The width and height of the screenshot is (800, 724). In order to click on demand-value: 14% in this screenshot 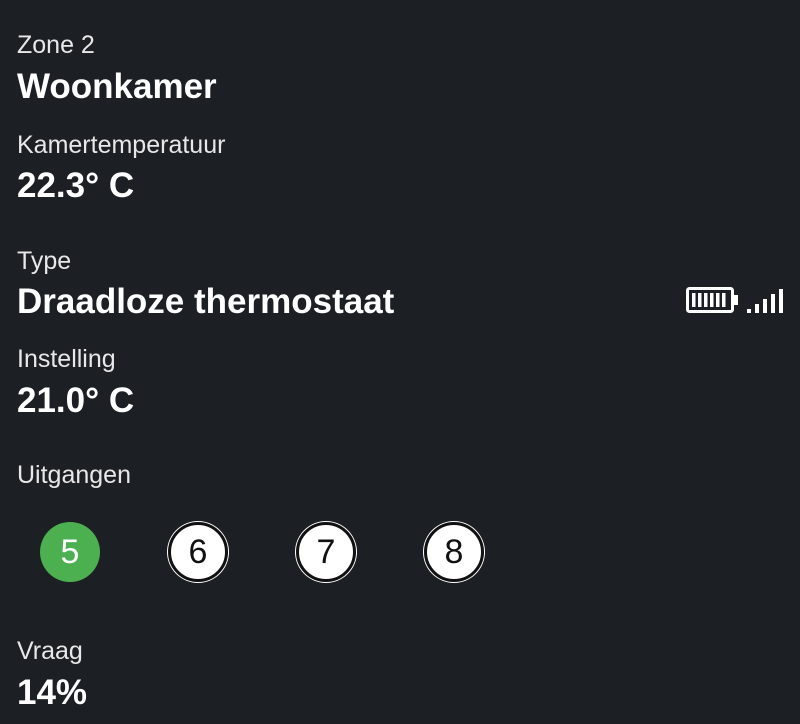, I will do `click(52, 692)`.